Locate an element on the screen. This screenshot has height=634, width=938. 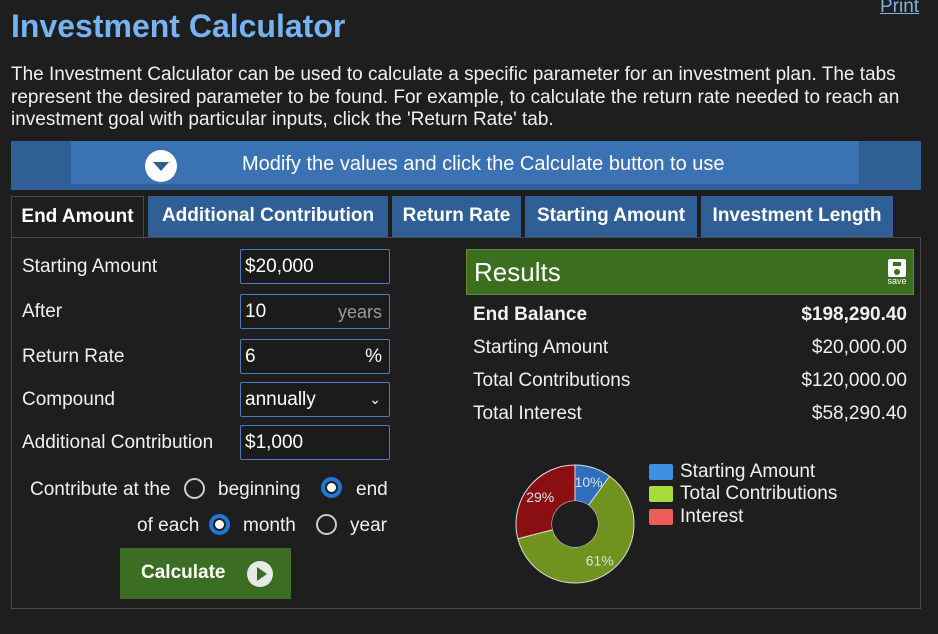
results-title: Results is located at coordinates (517, 272).